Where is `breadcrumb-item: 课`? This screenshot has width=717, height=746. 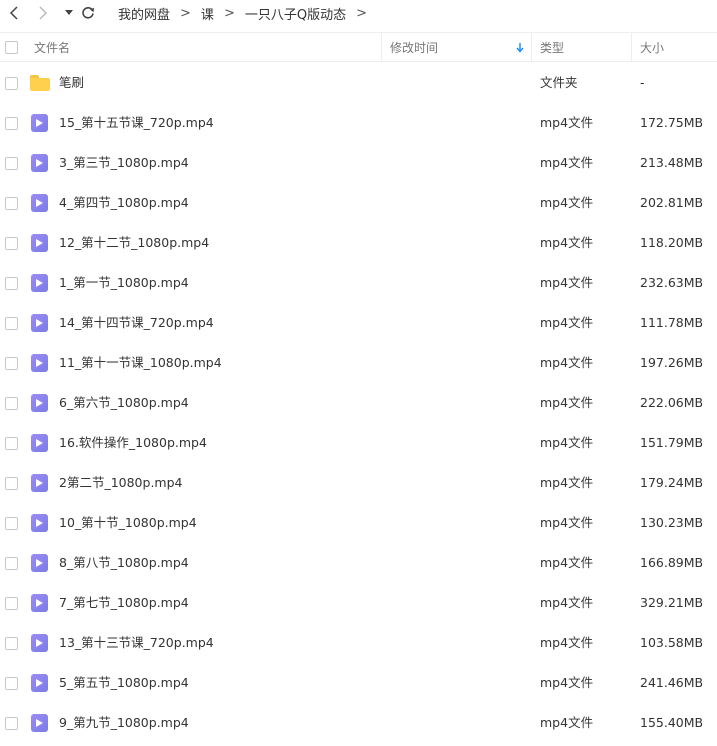 breadcrumb-item: 课 is located at coordinates (207, 13).